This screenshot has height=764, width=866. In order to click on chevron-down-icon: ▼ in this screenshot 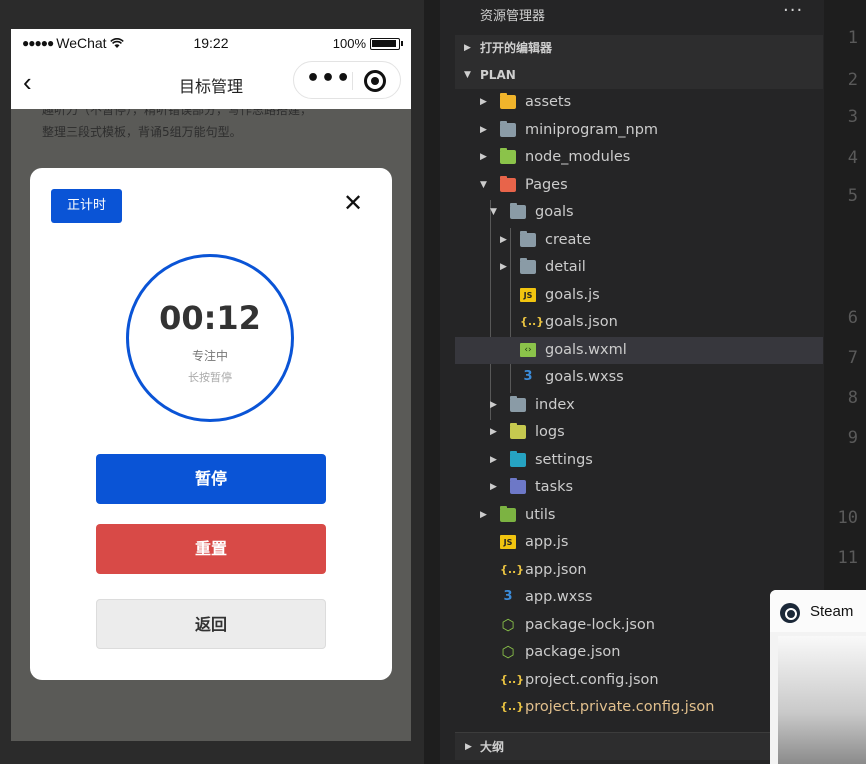, I will do `click(483, 184)`.